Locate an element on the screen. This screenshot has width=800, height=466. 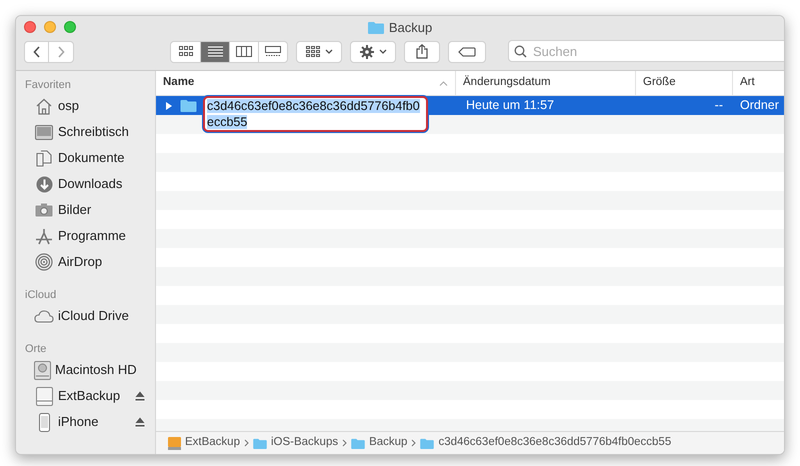
search-icon is located at coordinates (520, 51).